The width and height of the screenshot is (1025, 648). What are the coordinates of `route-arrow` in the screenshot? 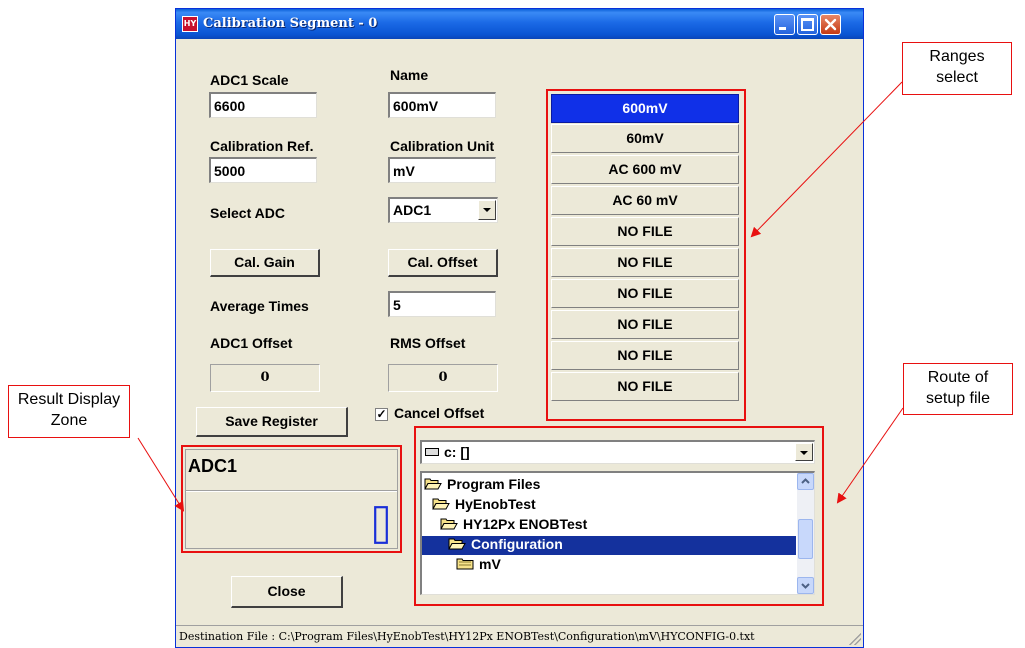 It's located at (870, 455).